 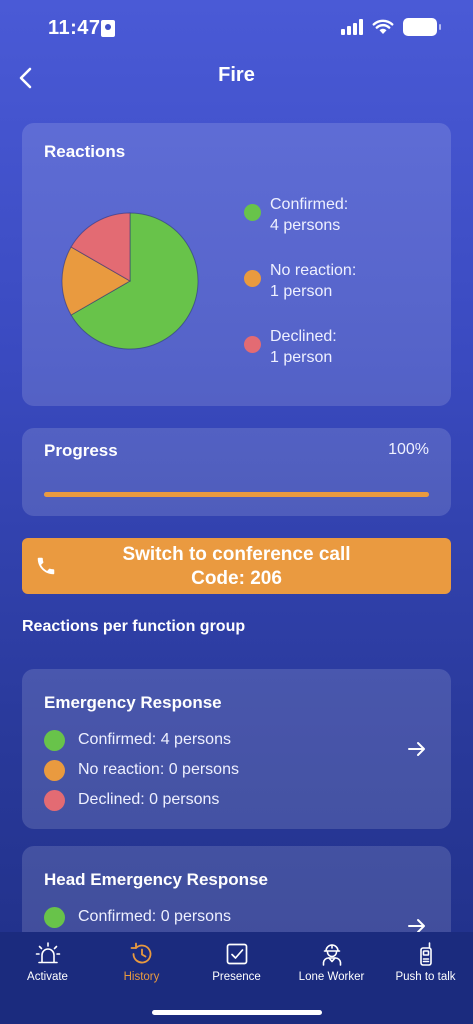 What do you see at coordinates (300, 347) in the screenshot?
I see `legend-item-declined: Declined: 1 person` at bounding box center [300, 347].